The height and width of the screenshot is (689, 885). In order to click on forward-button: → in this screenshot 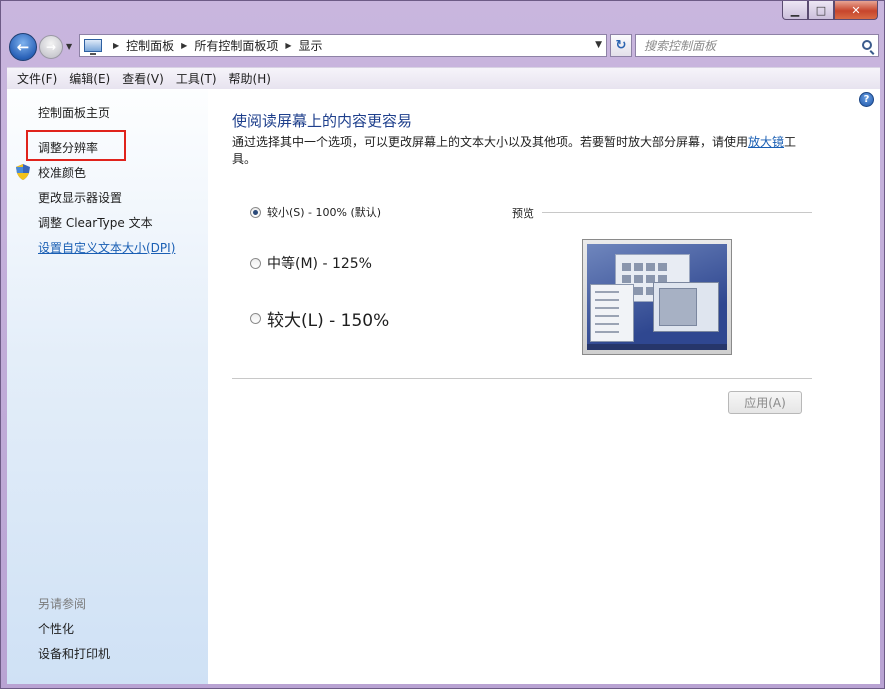, I will do `click(51, 47)`.